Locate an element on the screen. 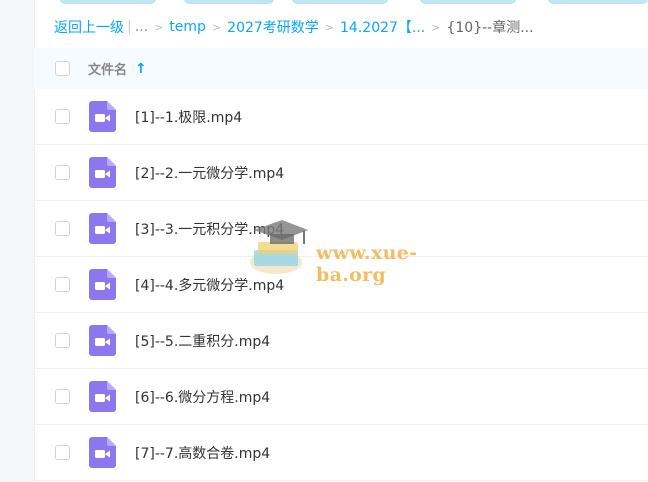 The width and height of the screenshot is (648, 482). file-row: [7]--7.高数合卷.mp4 is located at coordinates (341, 453).